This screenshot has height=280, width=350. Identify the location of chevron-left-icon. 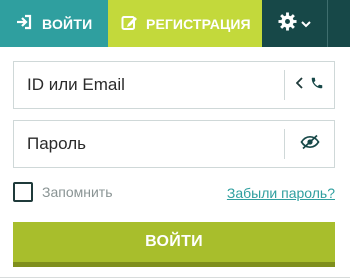
(299, 85).